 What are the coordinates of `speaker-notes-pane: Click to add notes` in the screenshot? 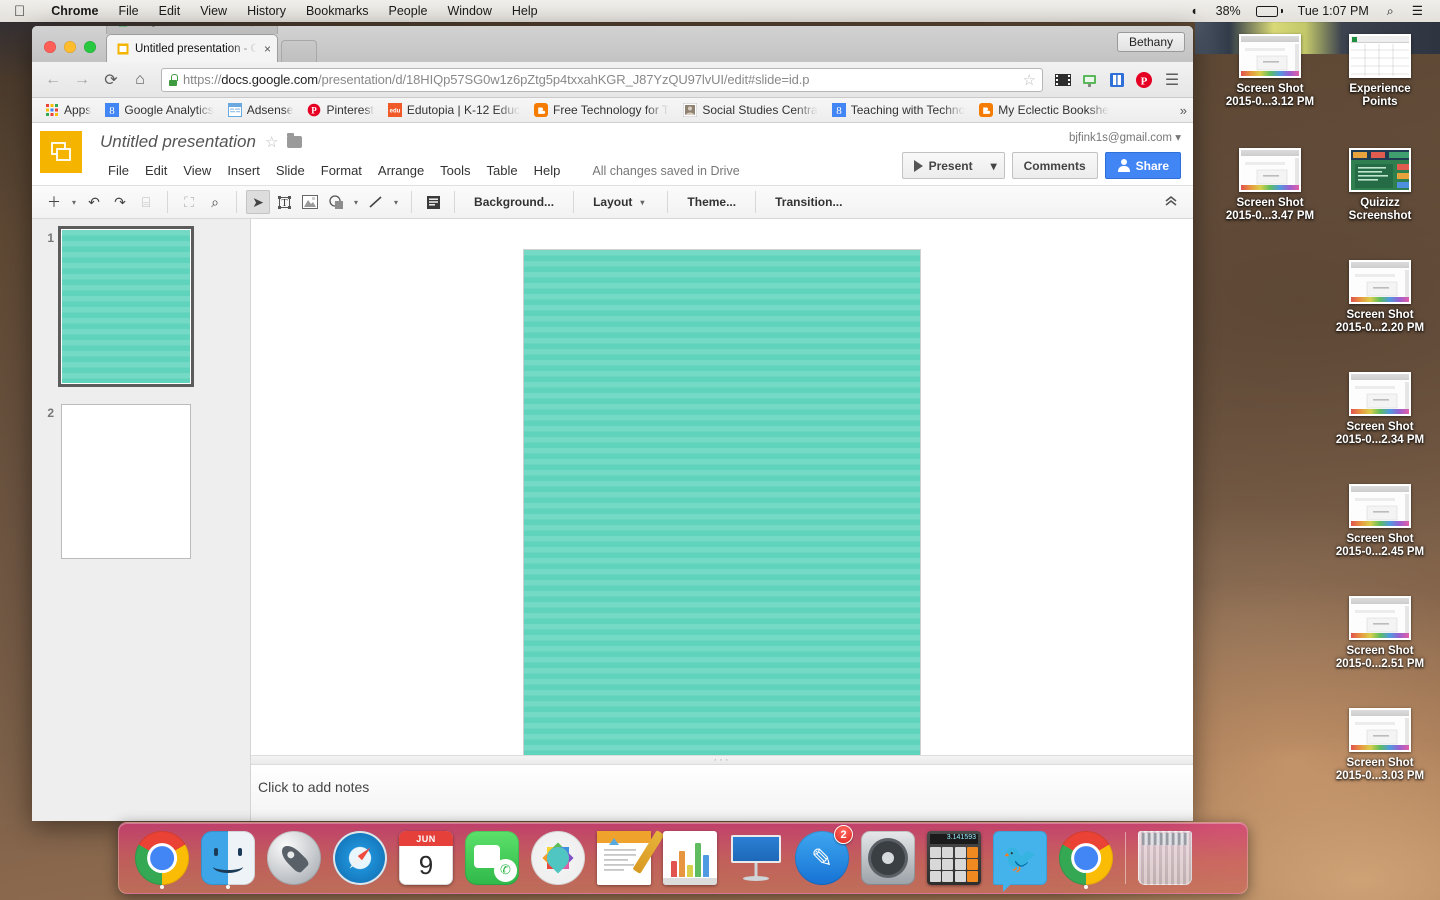 It's located at (722, 793).